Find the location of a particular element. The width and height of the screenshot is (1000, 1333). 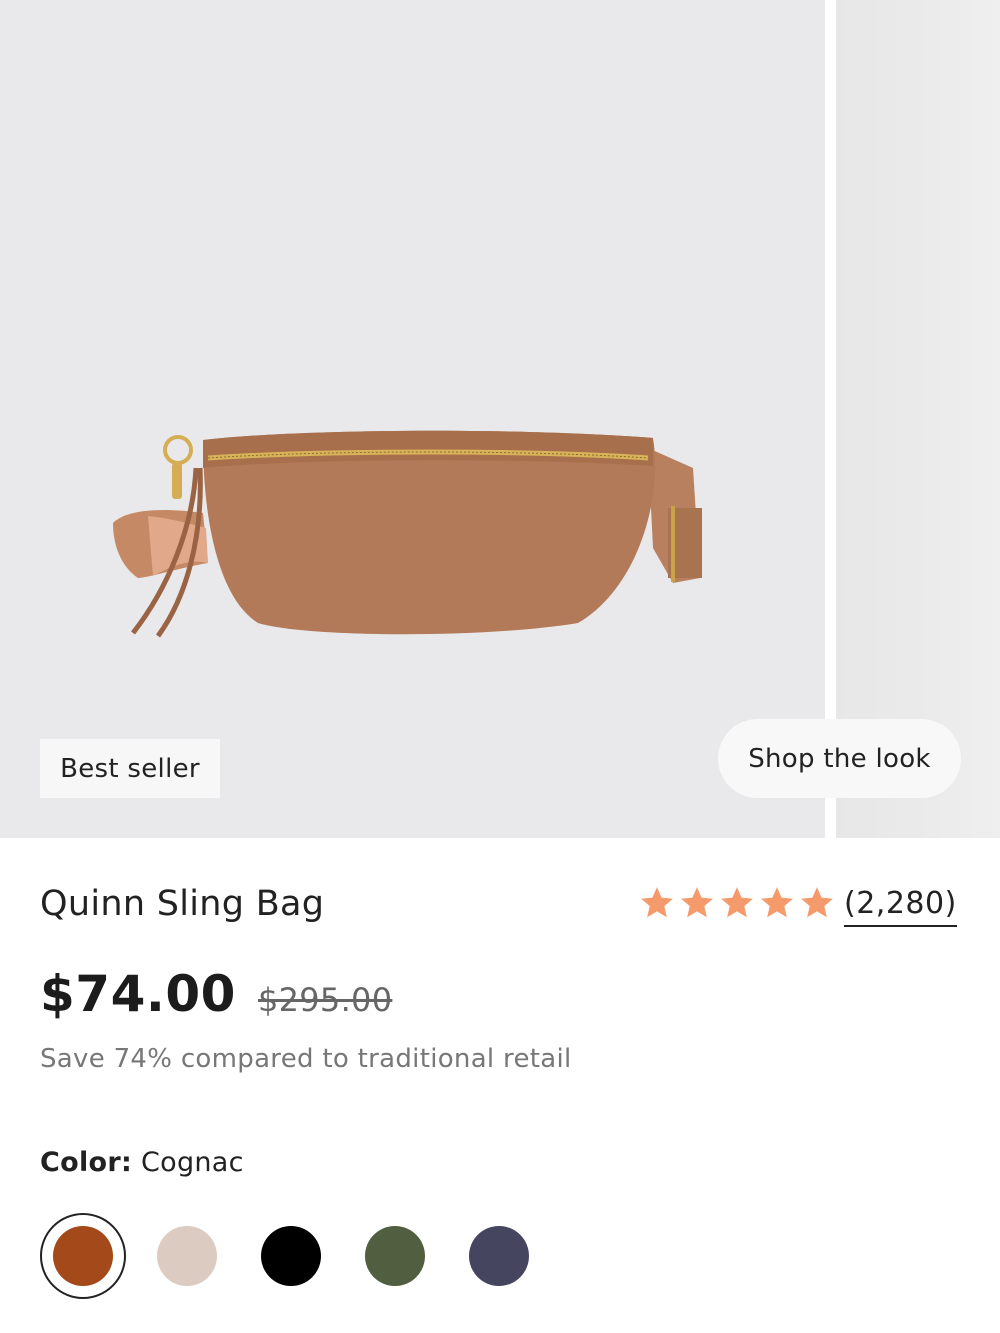

product-rating: (2,280) is located at coordinates (797, 905).